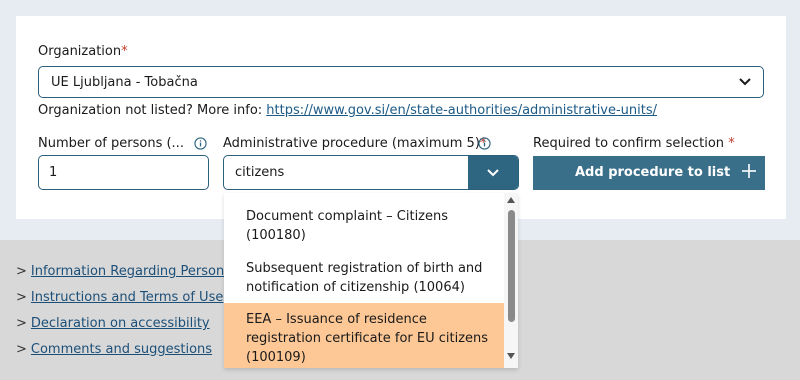  Describe the element at coordinates (259, 172) in the screenshot. I see `procedure-search-input: citizens` at that location.